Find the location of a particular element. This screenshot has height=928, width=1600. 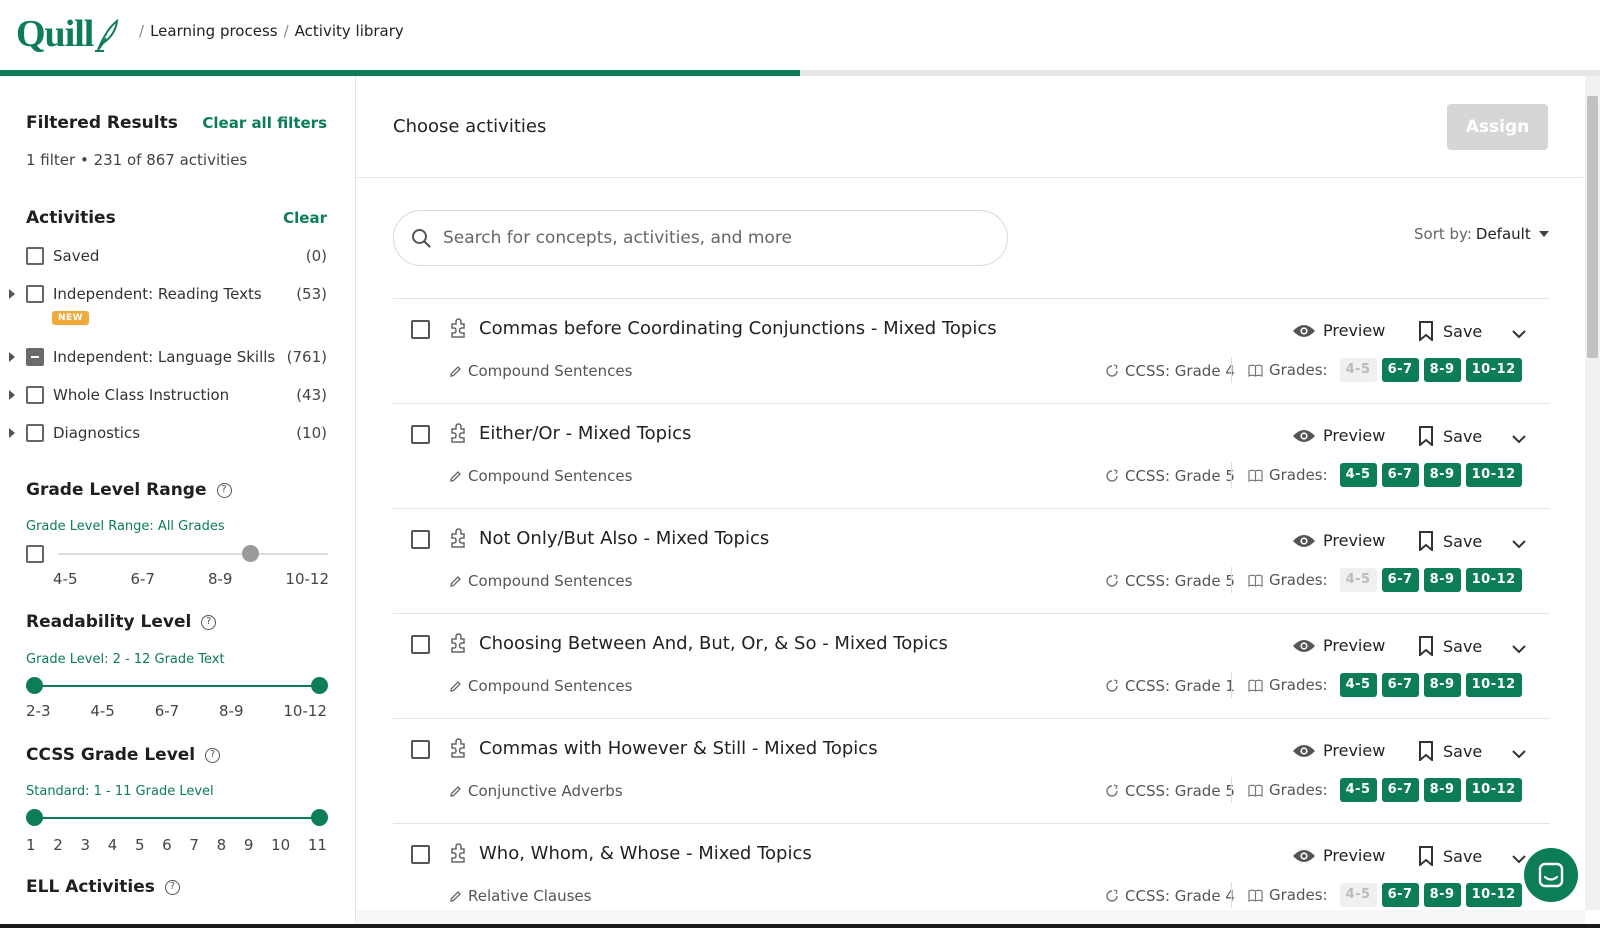

activities-clear-link: Clear is located at coordinates (305, 218).